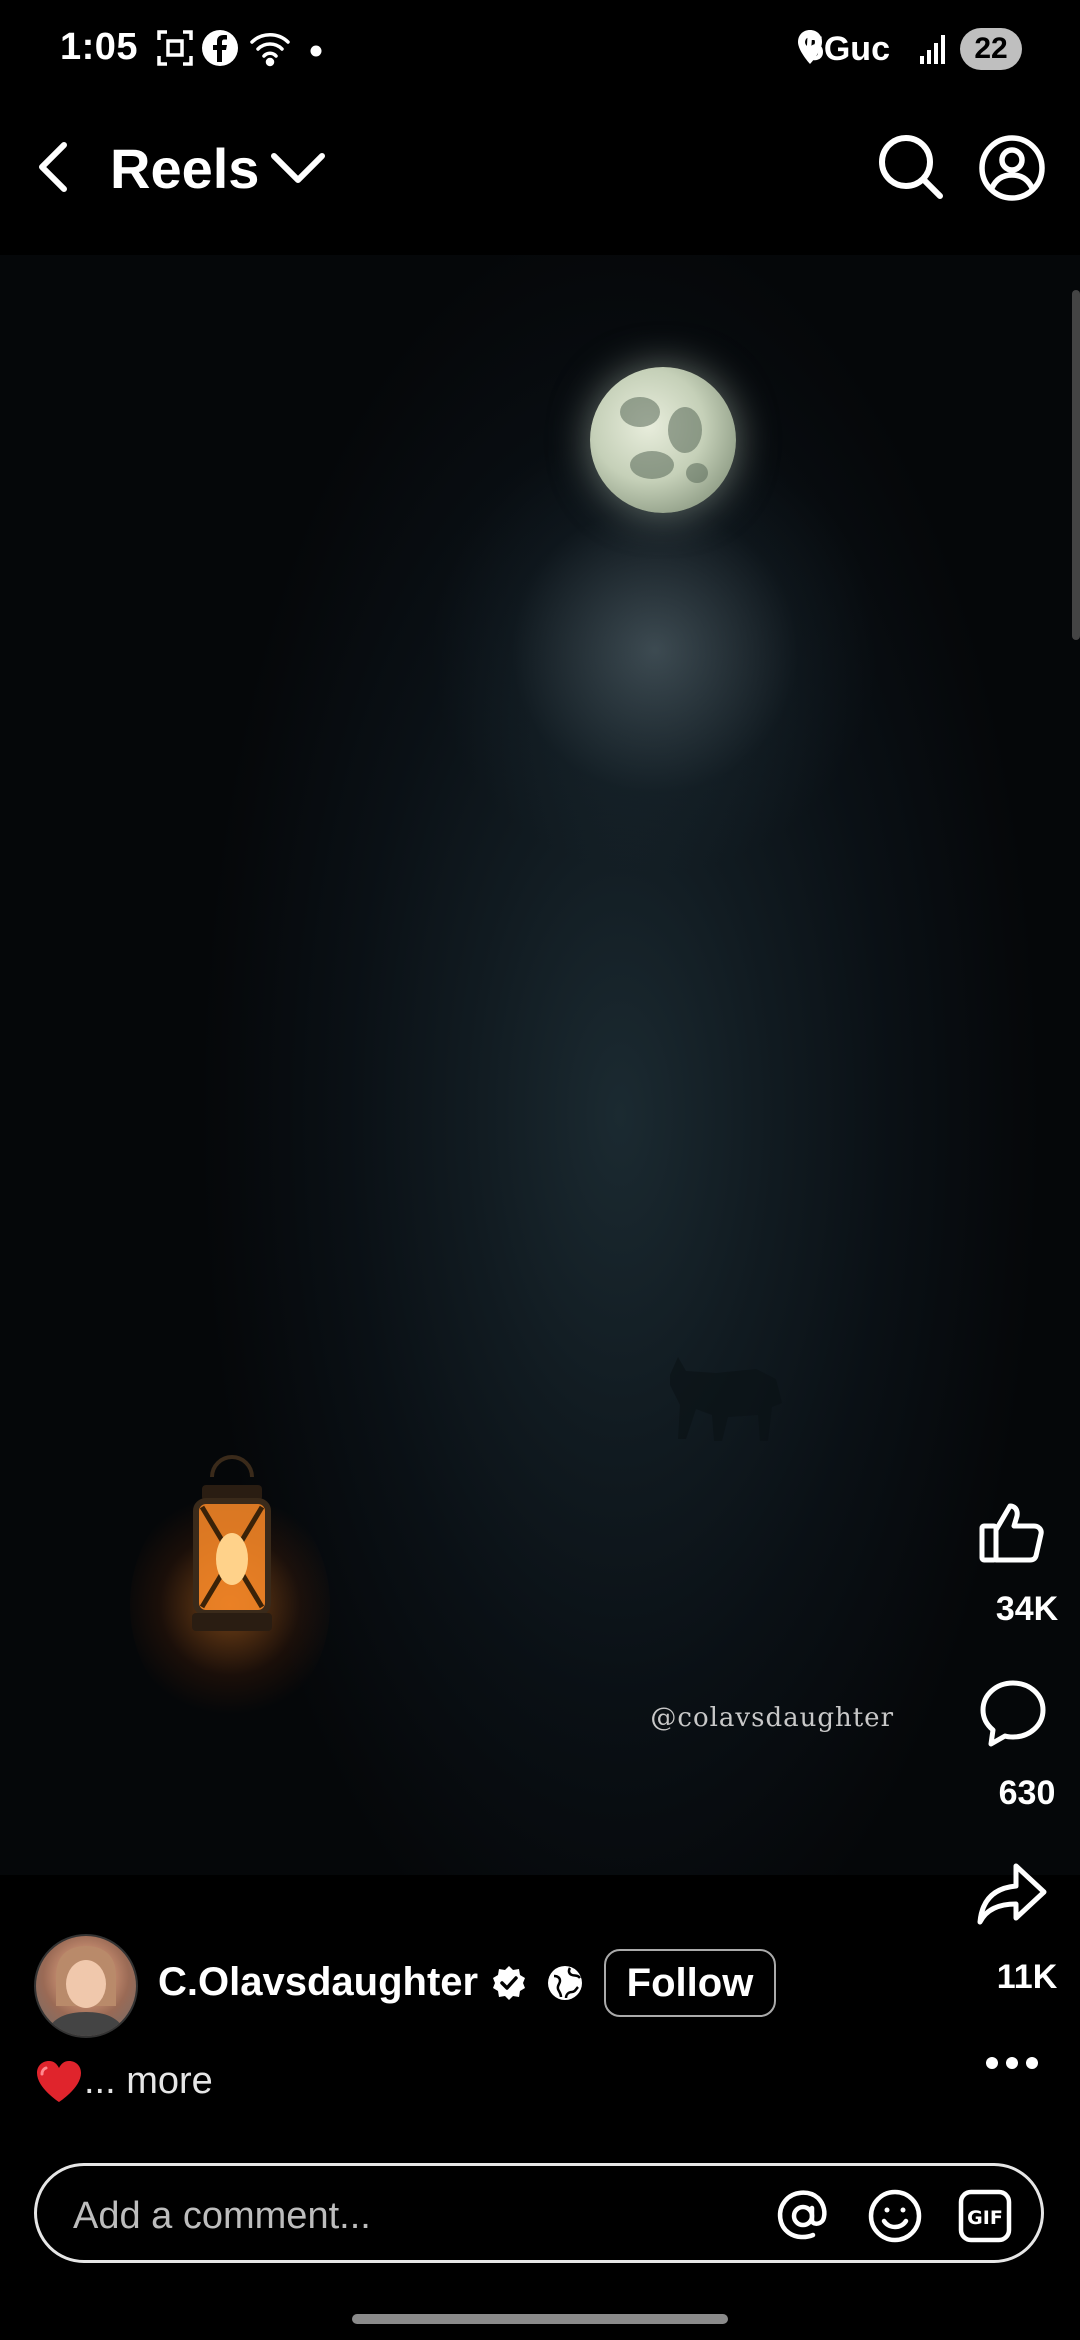 The height and width of the screenshot is (2340, 1080). I want to click on wifi-icon, so click(270, 50).